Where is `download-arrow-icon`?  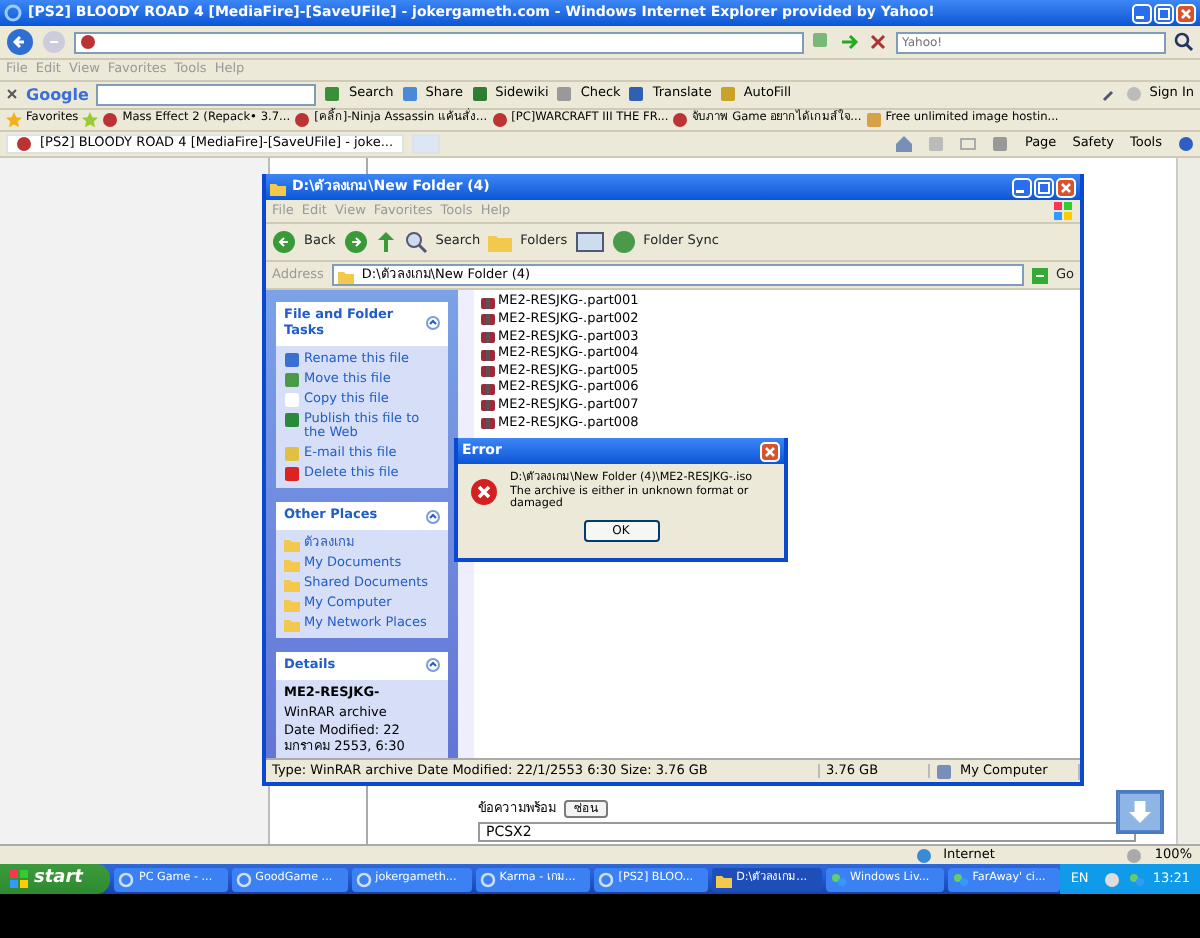
download-arrow-icon is located at coordinates (1140, 812).